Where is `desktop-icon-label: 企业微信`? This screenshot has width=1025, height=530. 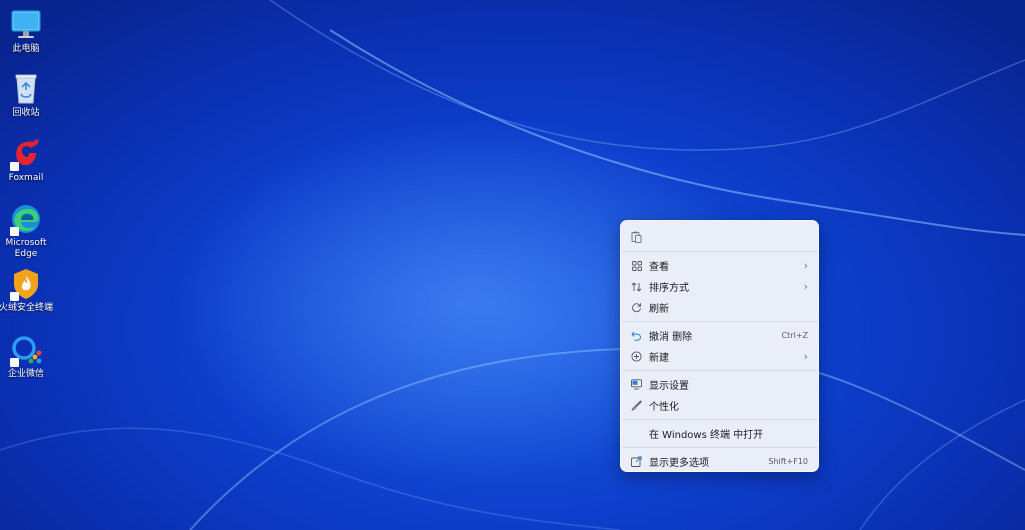
desktop-icon-label: 企业微信 is located at coordinates (25, 374).